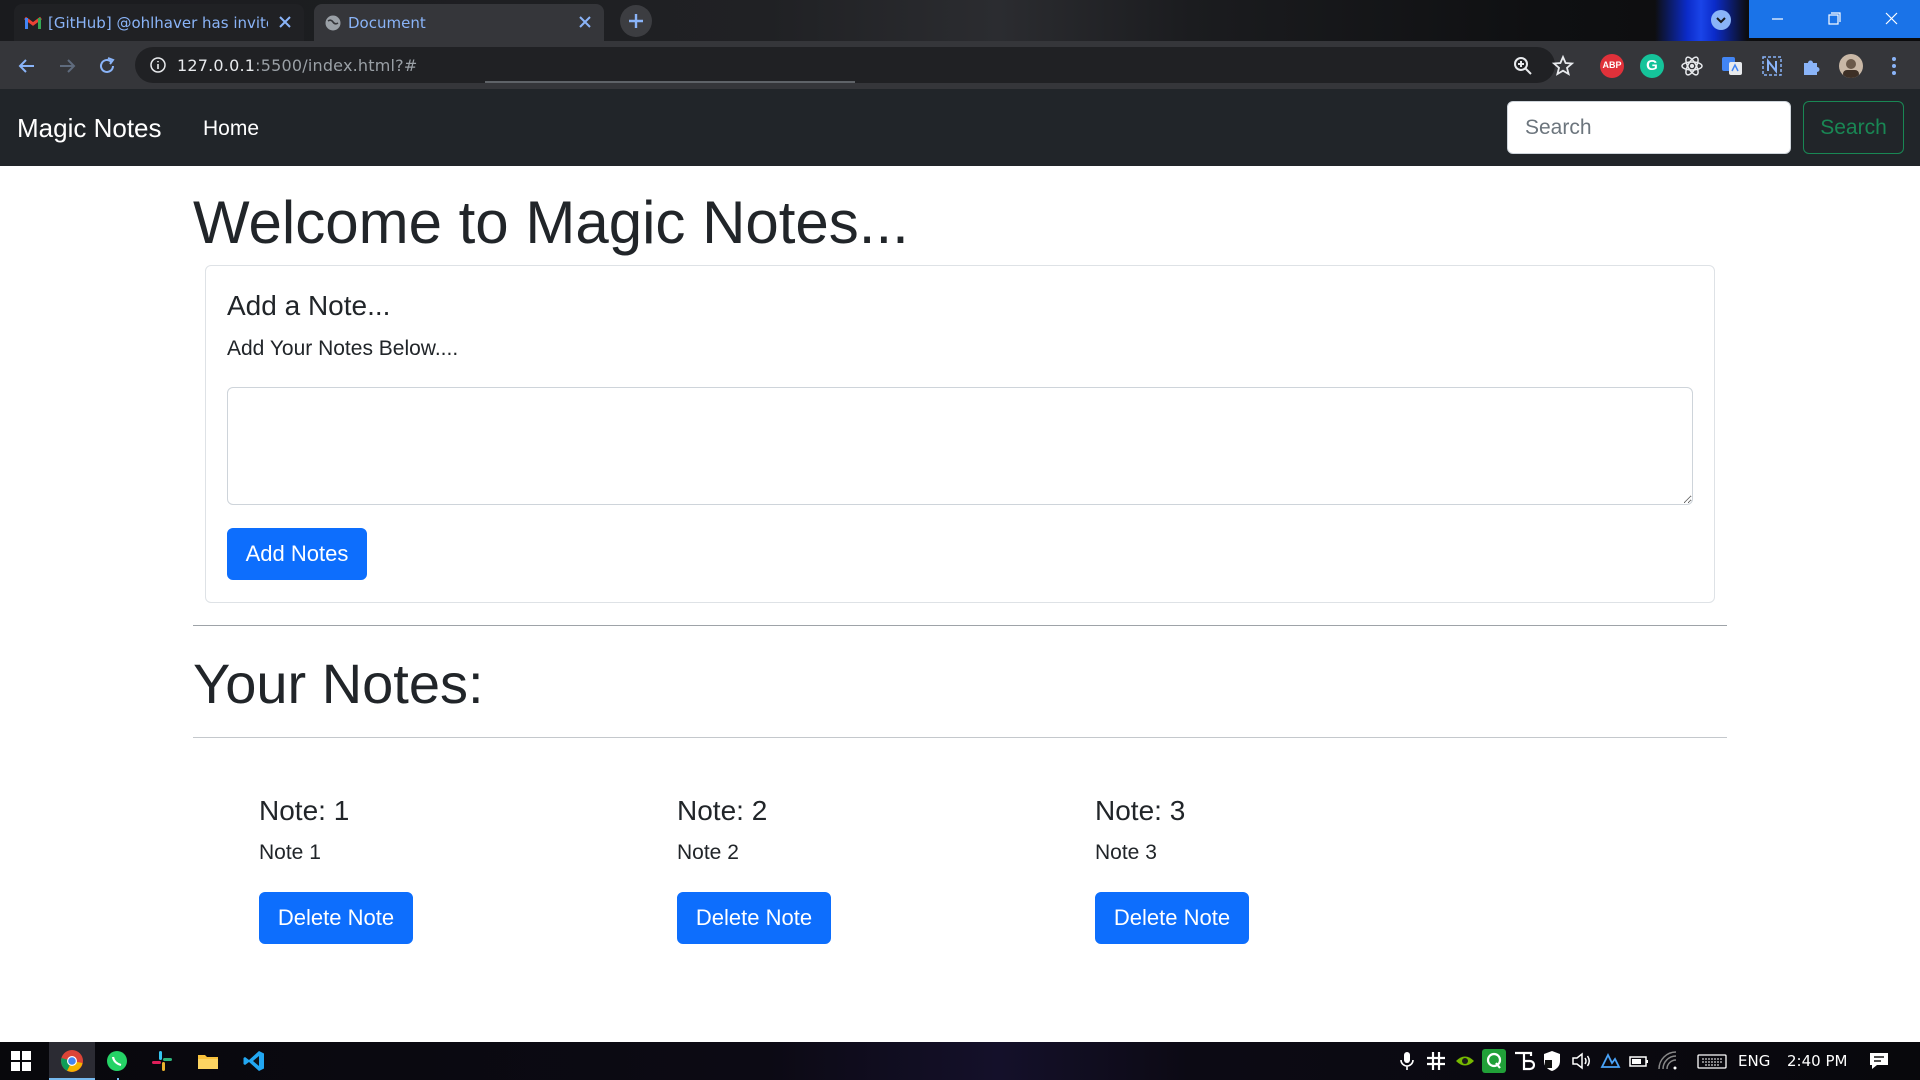 The image size is (1920, 1080). What do you see at coordinates (1772, 66) in the screenshot?
I see `notion-icon` at bounding box center [1772, 66].